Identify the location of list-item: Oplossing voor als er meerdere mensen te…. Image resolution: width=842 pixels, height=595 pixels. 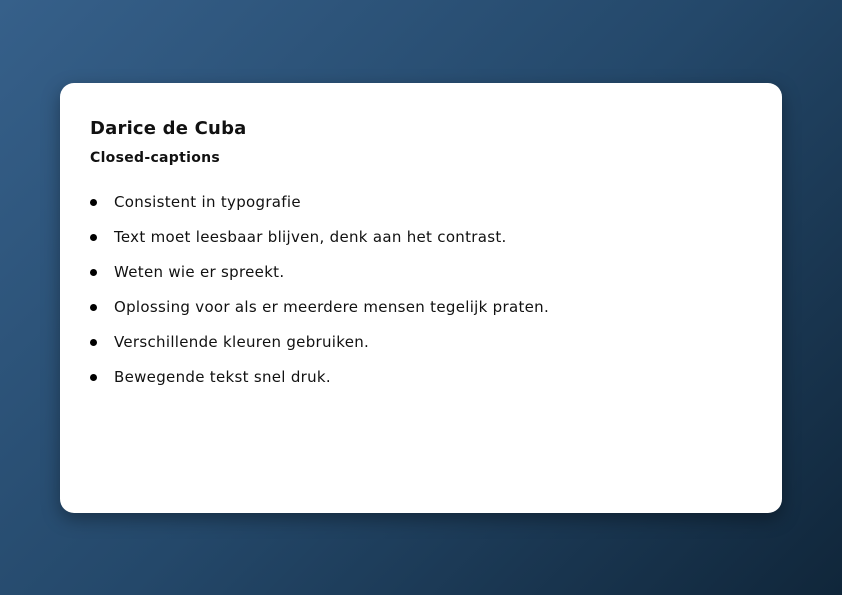
(421, 307).